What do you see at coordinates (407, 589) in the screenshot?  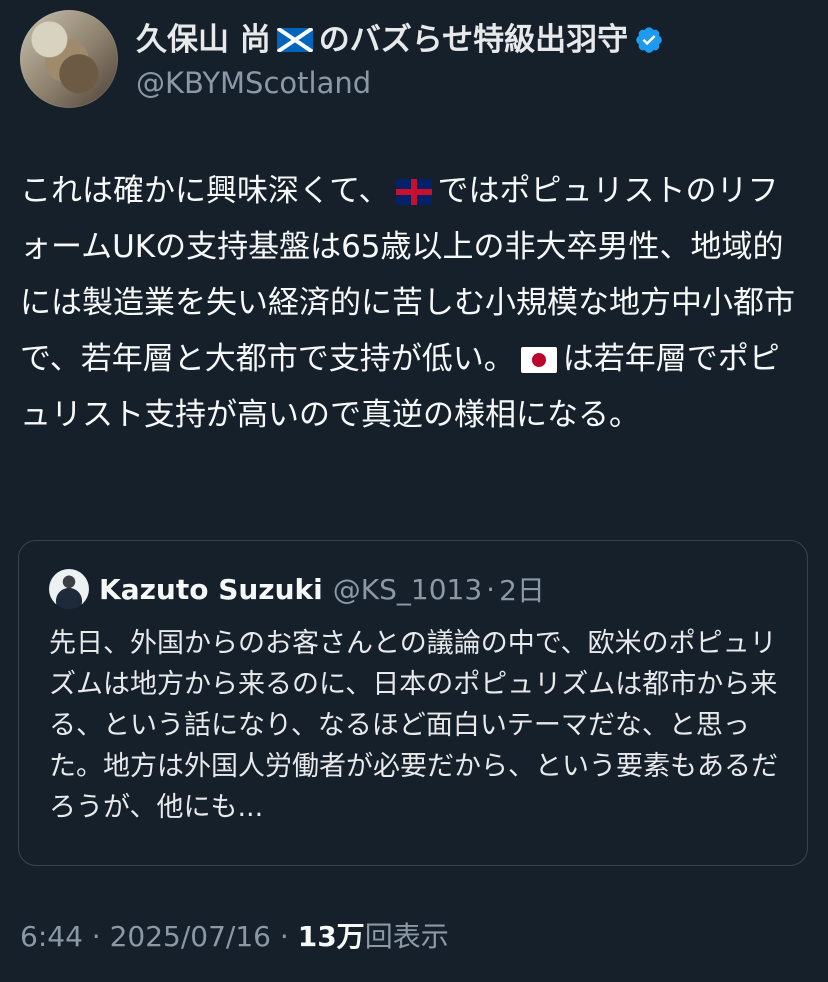 I see `quoted-author-handle: @KS_1013` at bounding box center [407, 589].